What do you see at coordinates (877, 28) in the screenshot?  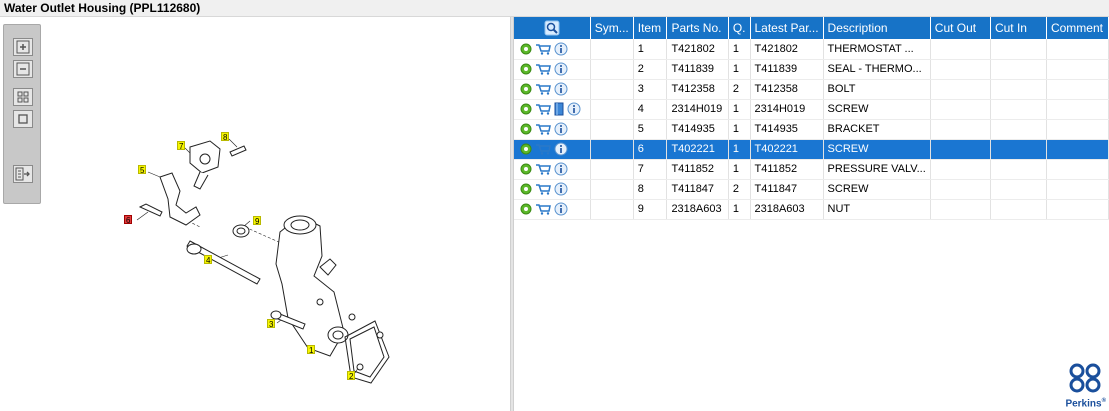 I see `column-header-description: Description` at bounding box center [877, 28].